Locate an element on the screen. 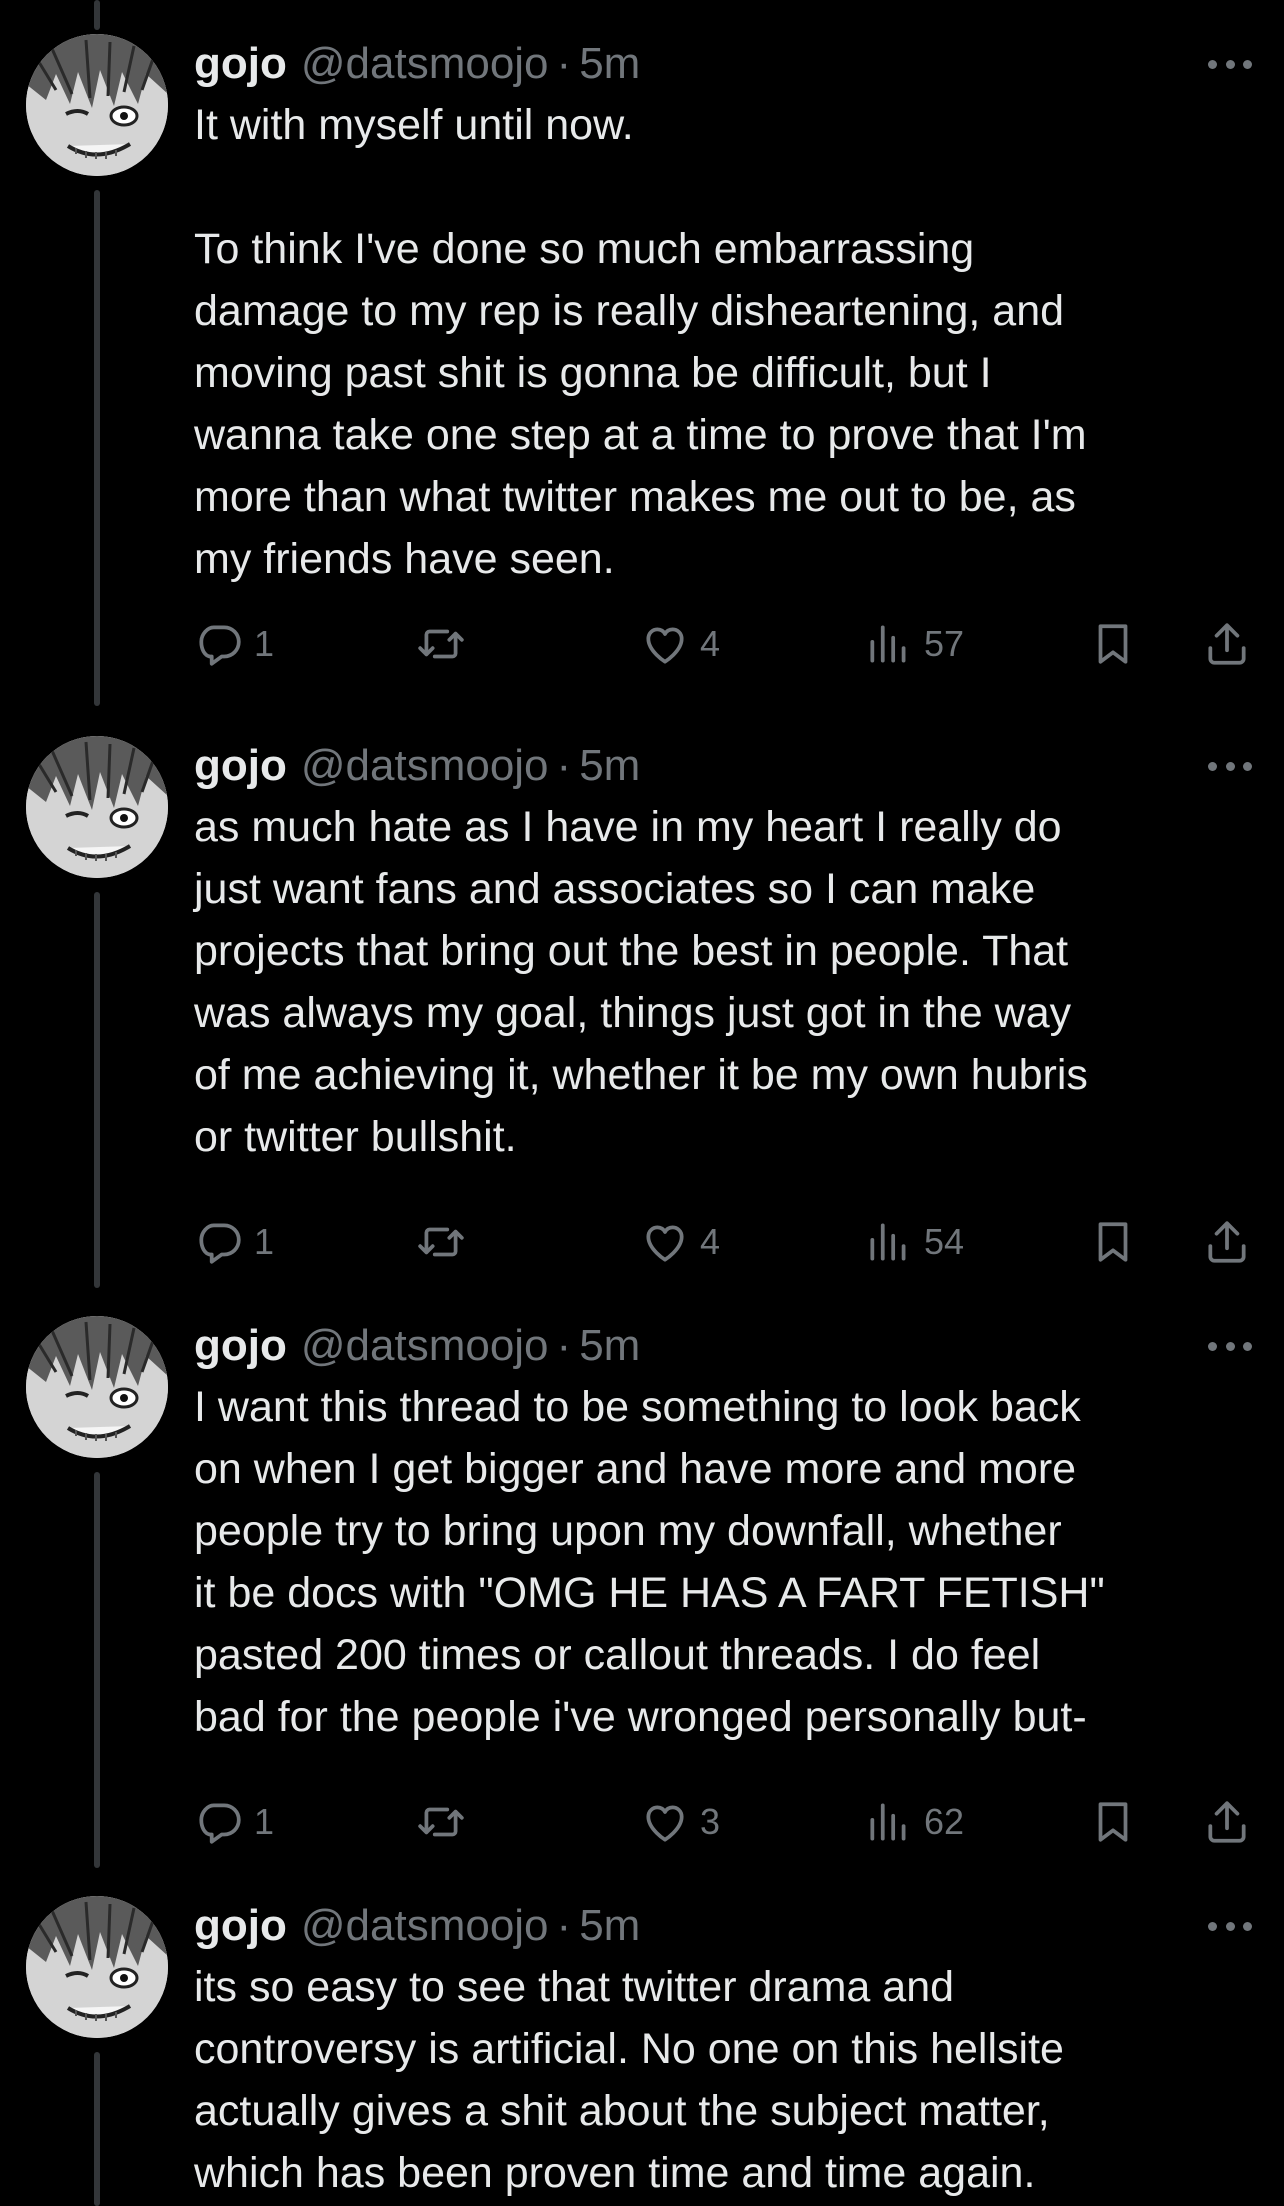 This screenshot has height=2206, width=1284. views-button: 62 is located at coordinates (914, 1822).